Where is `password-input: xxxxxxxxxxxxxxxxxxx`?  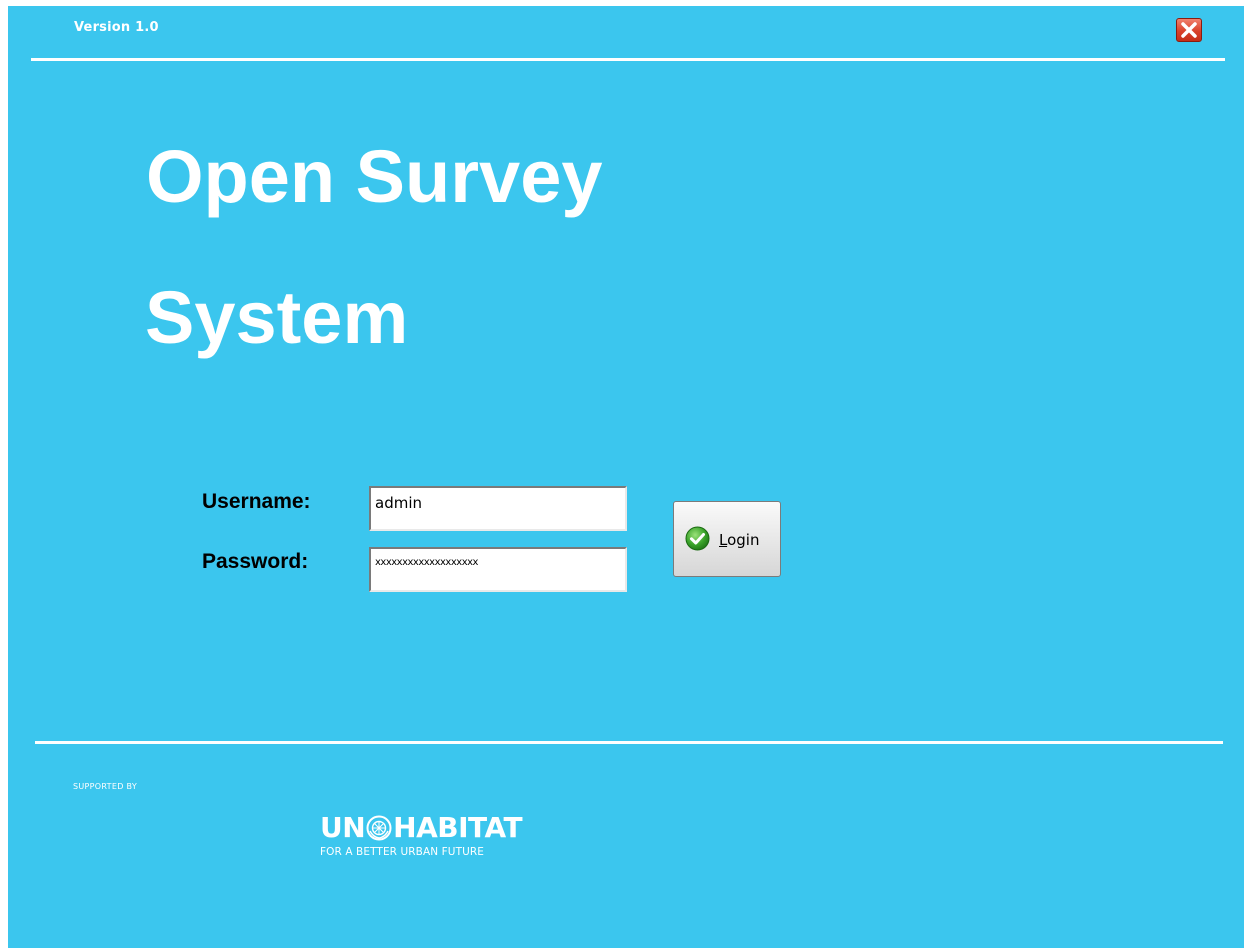 password-input: xxxxxxxxxxxxxxxxxxx is located at coordinates (498, 569).